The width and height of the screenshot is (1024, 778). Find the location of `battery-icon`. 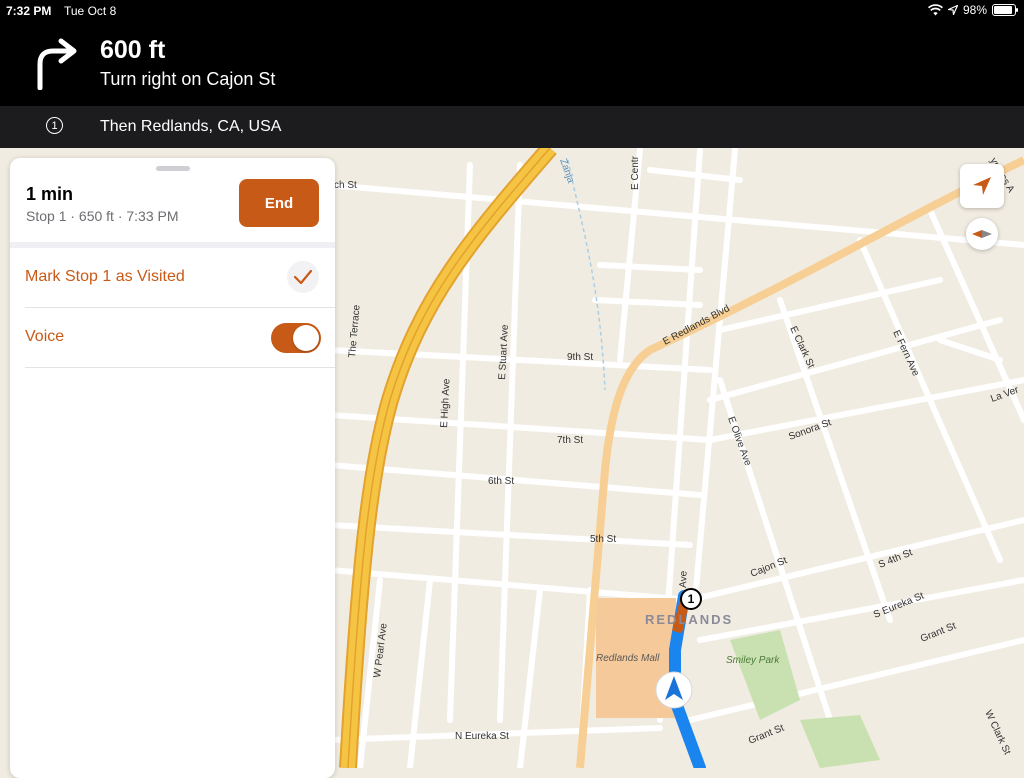

battery-icon is located at coordinates (1005, 10).